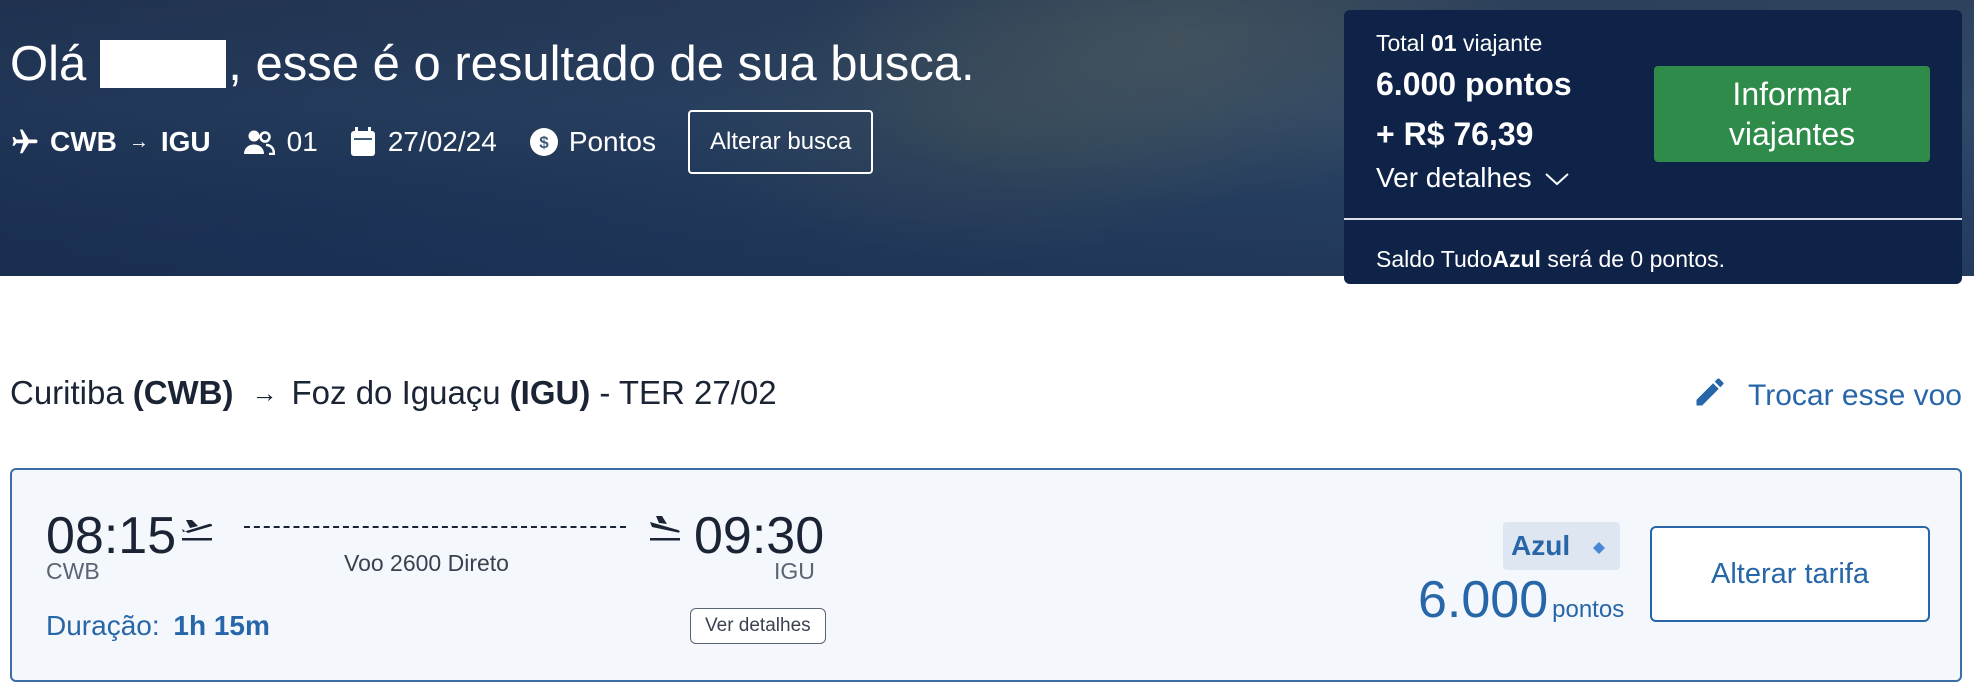 The width and height of the screenshot is (1974, 692). What do you see at coordinates (794, 571) in the screenshot?
I see `arrival-code: IGU` at bounding box center [794, 571].